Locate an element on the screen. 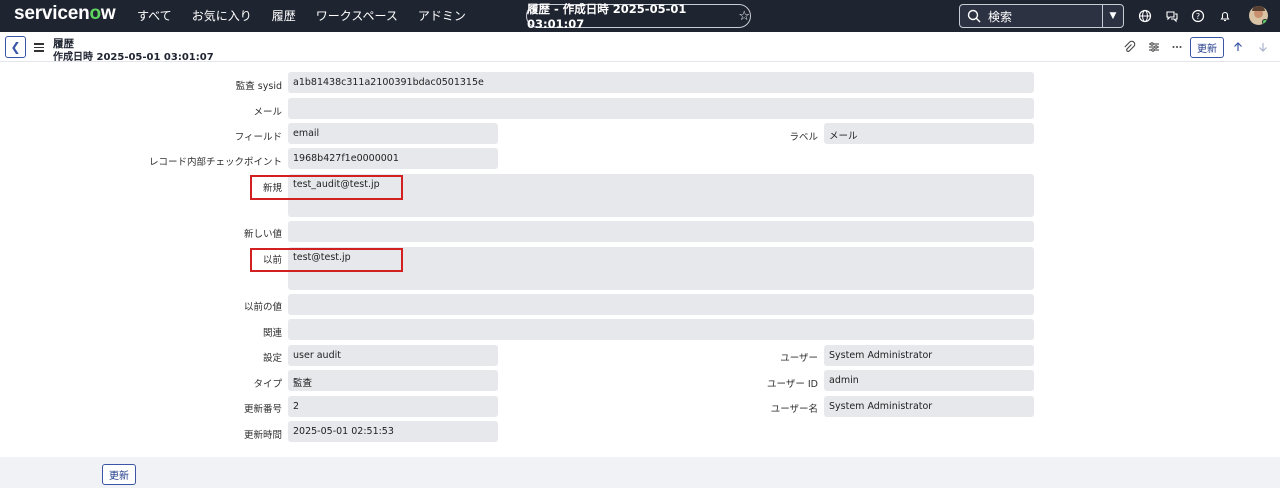  label-user-name: ユーザー名 is located at coordinates (794, 409).